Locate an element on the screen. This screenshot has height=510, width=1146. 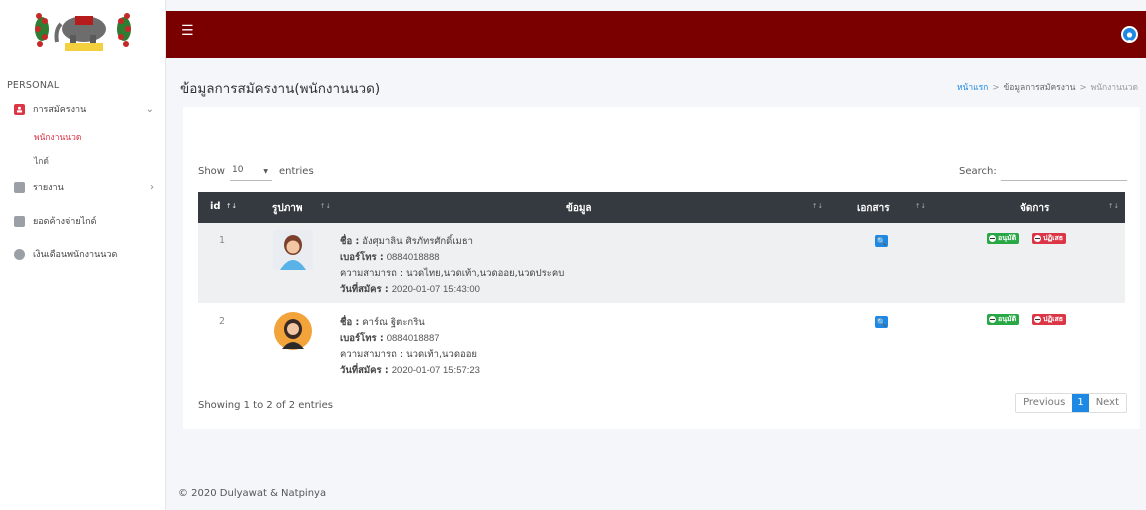
brand-logo is located at coordinates (82, 30).